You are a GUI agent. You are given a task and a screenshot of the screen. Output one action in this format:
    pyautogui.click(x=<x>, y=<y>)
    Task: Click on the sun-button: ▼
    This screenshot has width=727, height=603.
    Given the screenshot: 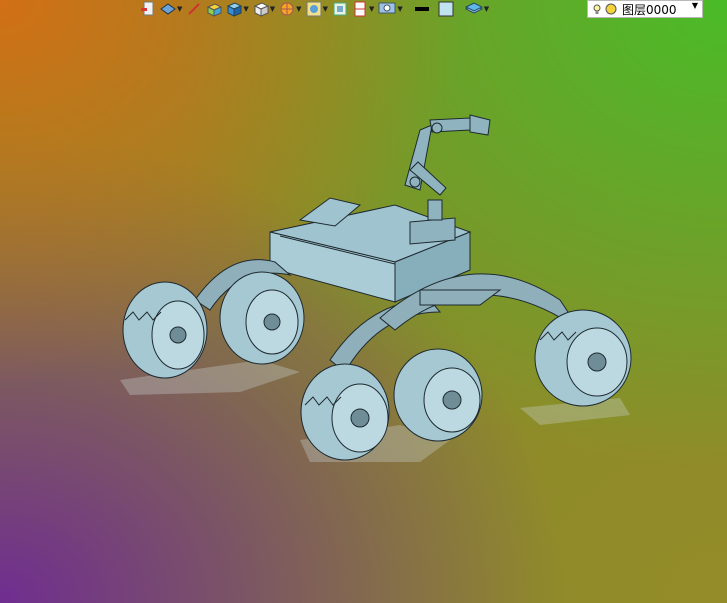 What is the action you would take?
    pyautogui.click(x=290, y=9)
    